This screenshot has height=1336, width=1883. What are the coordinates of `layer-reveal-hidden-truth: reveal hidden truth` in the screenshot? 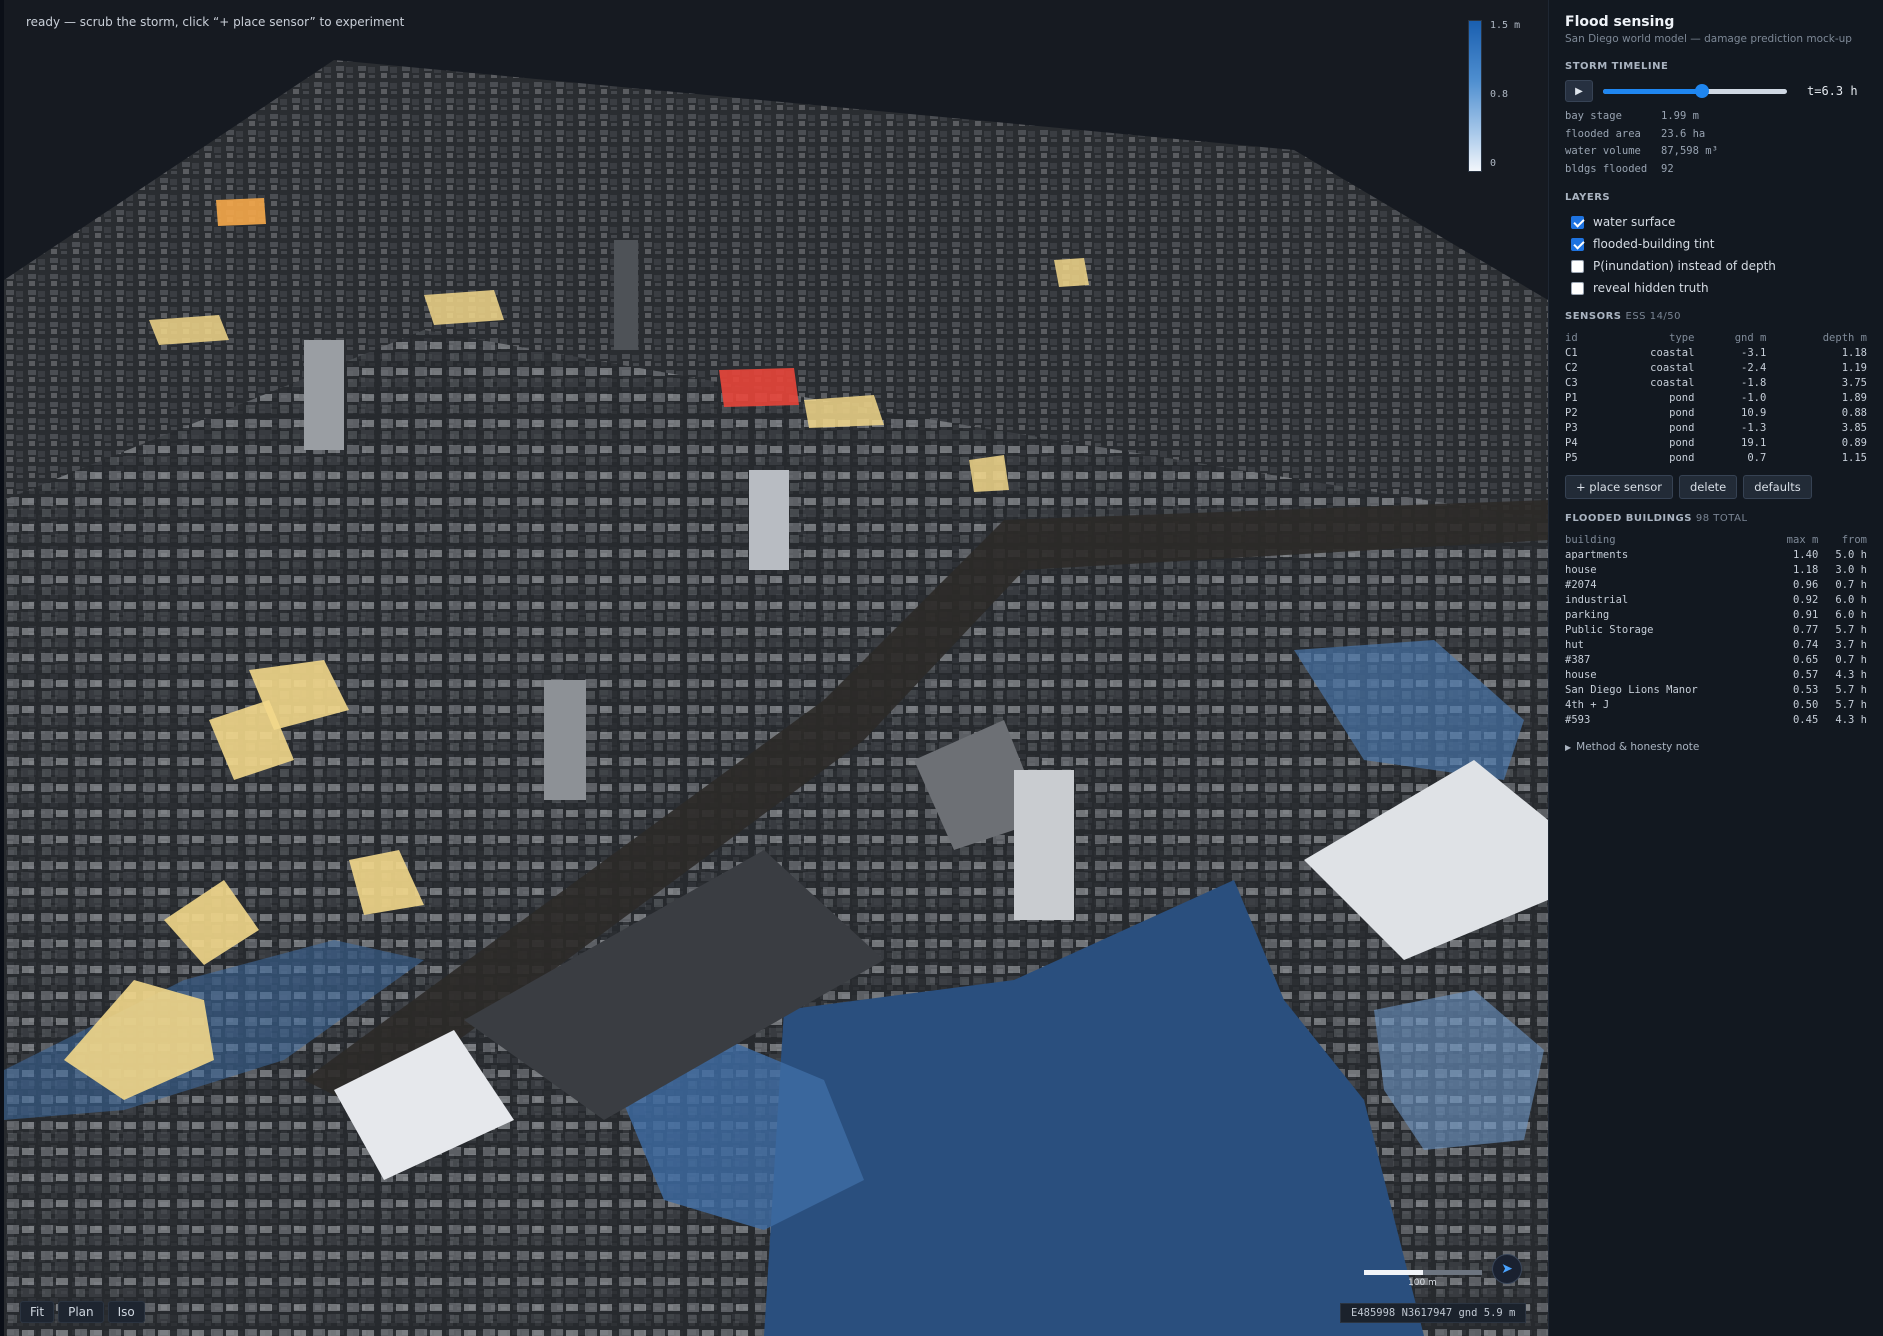 It's located at (1716, 288).